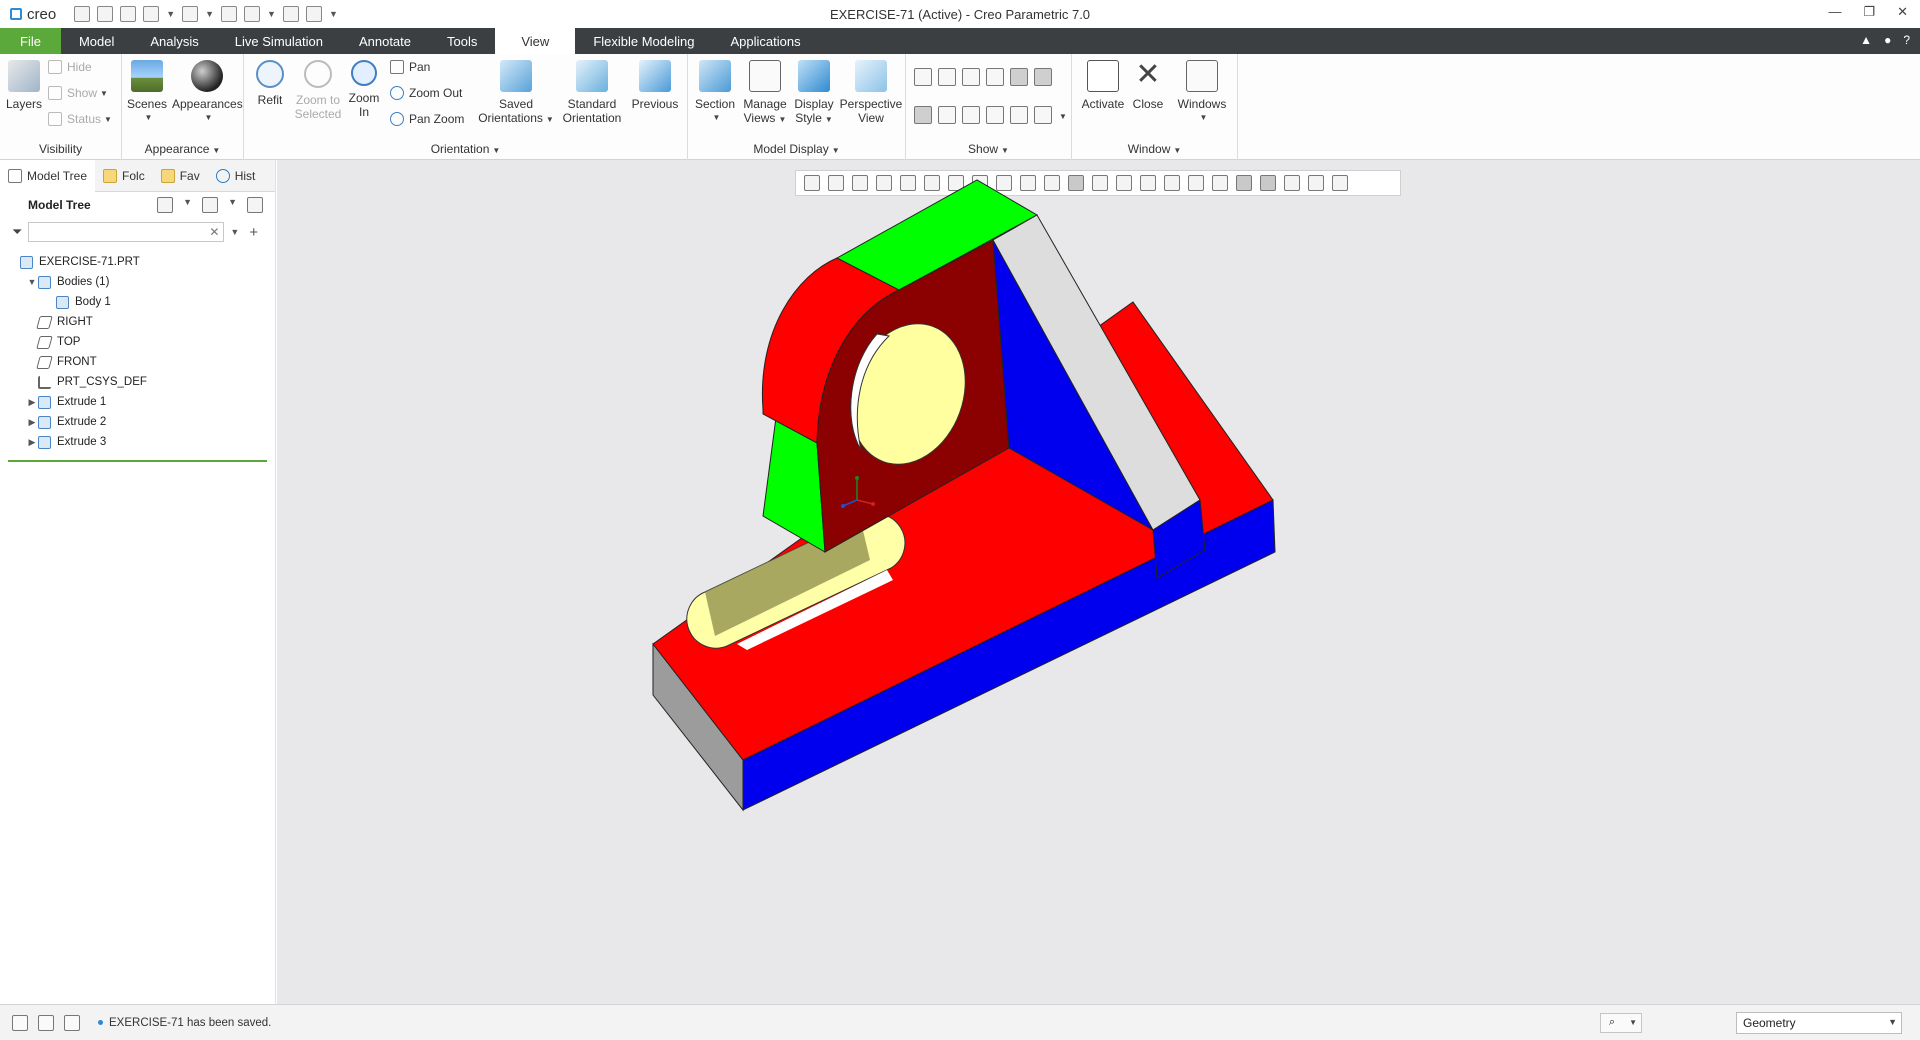  What do you see at coordinates (137, 442) in the screenshot?
I see `tree-item: ▶ Extrude 3` at bounding box center [137, 442].